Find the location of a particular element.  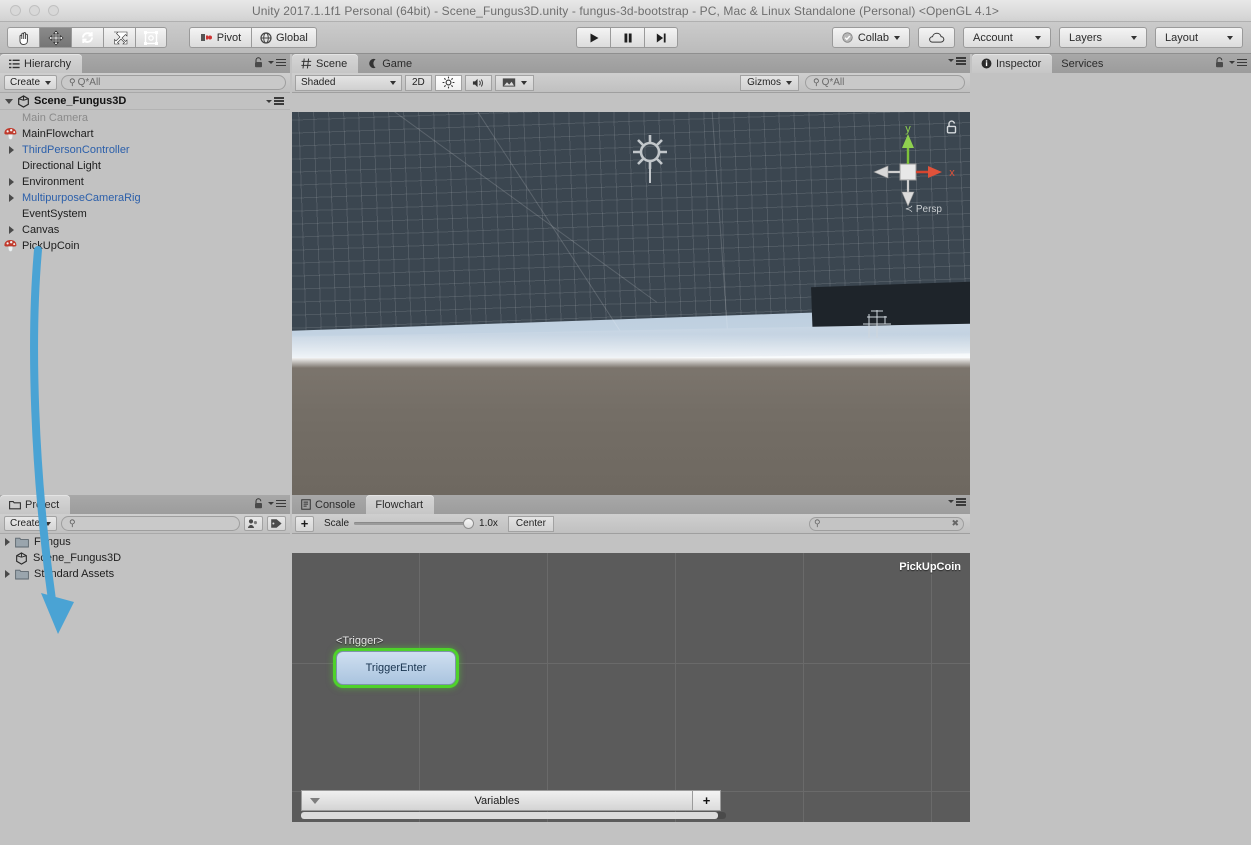

layout-label: Layout is located at coordinates (1182, 37).